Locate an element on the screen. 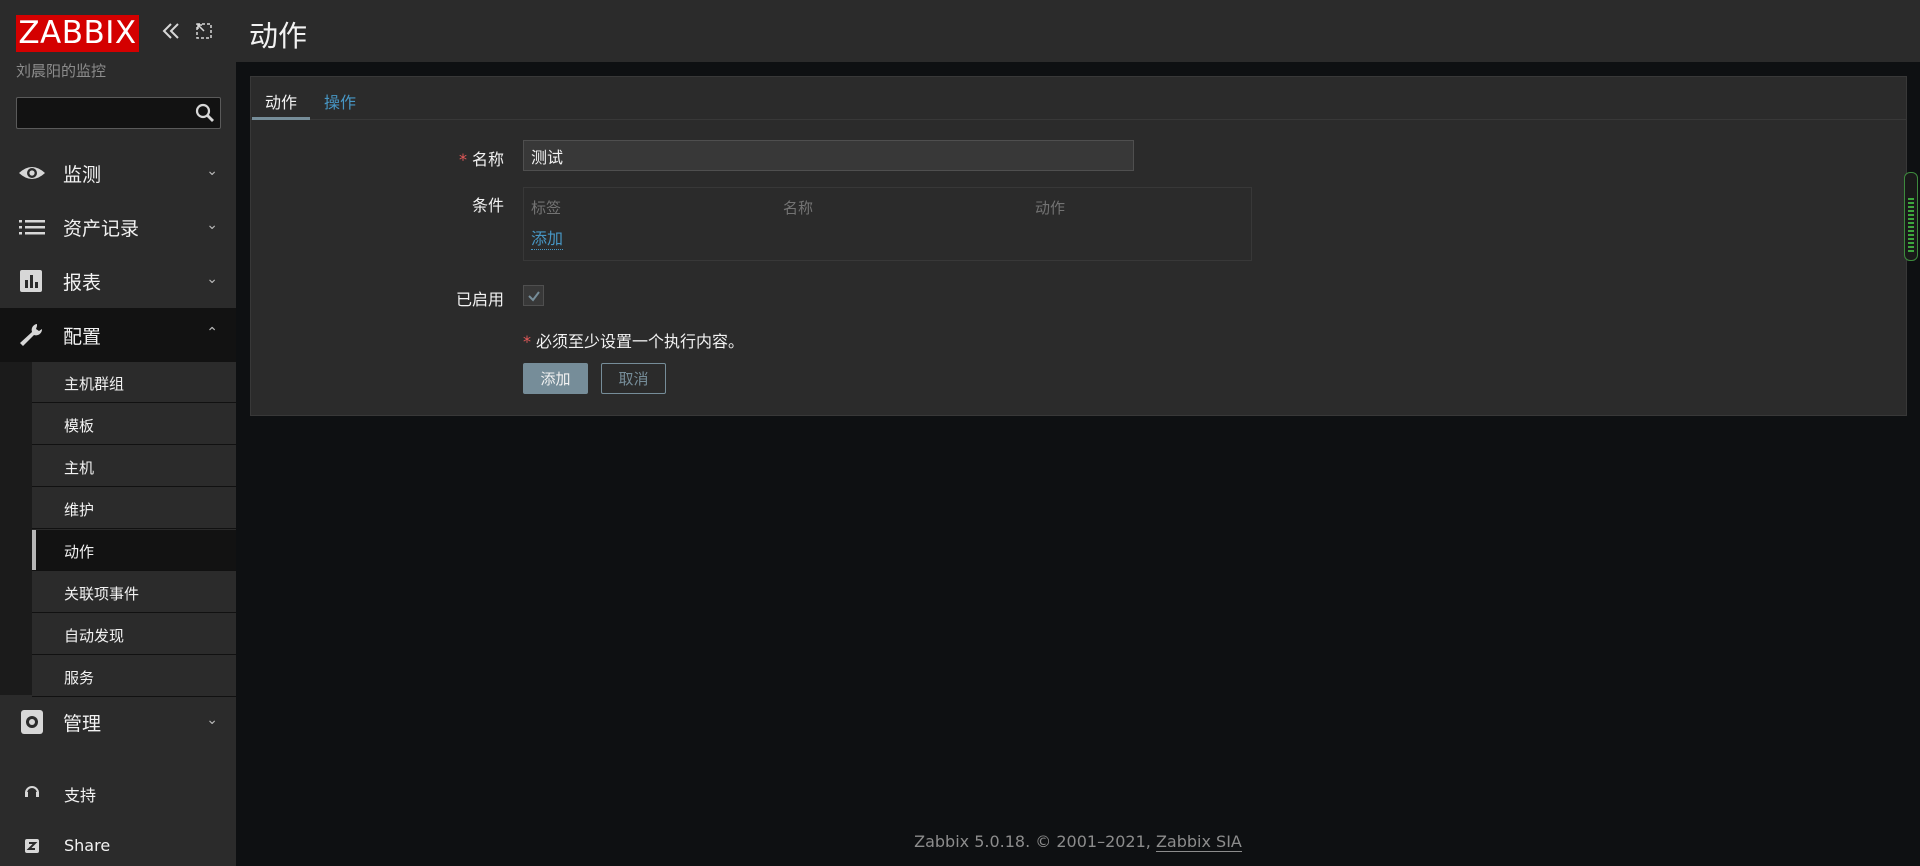  enabled-label: 已启用 is located at coordinates (479, 299).